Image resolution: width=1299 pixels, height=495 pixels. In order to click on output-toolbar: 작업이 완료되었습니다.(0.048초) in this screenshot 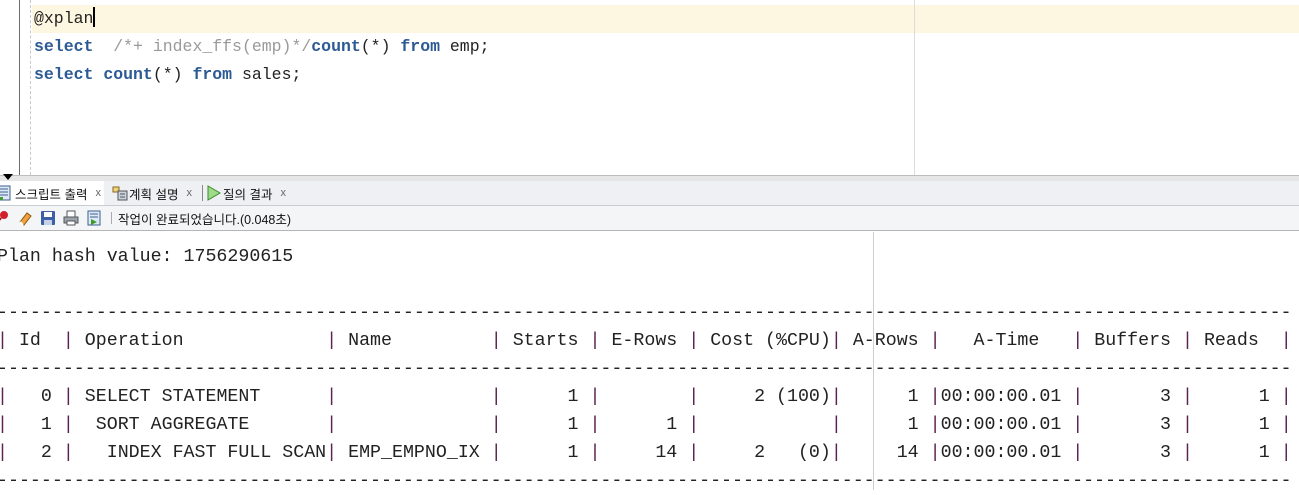, I will do `click(649, 218)`.